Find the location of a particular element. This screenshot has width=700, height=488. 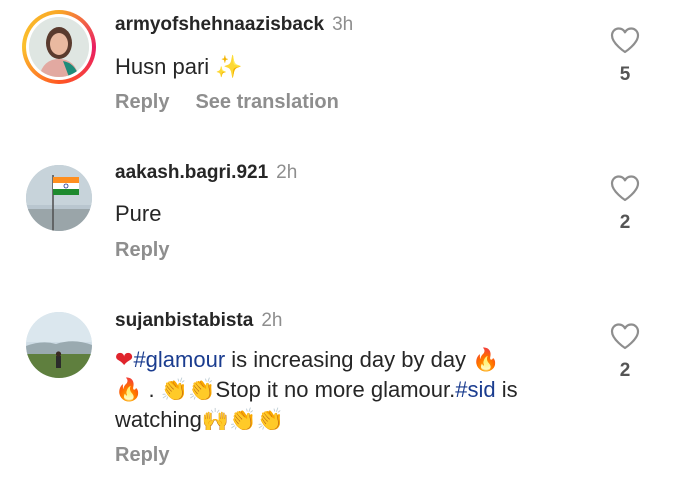

hashtag-link: #glamour is located at coordinates (179, 359).